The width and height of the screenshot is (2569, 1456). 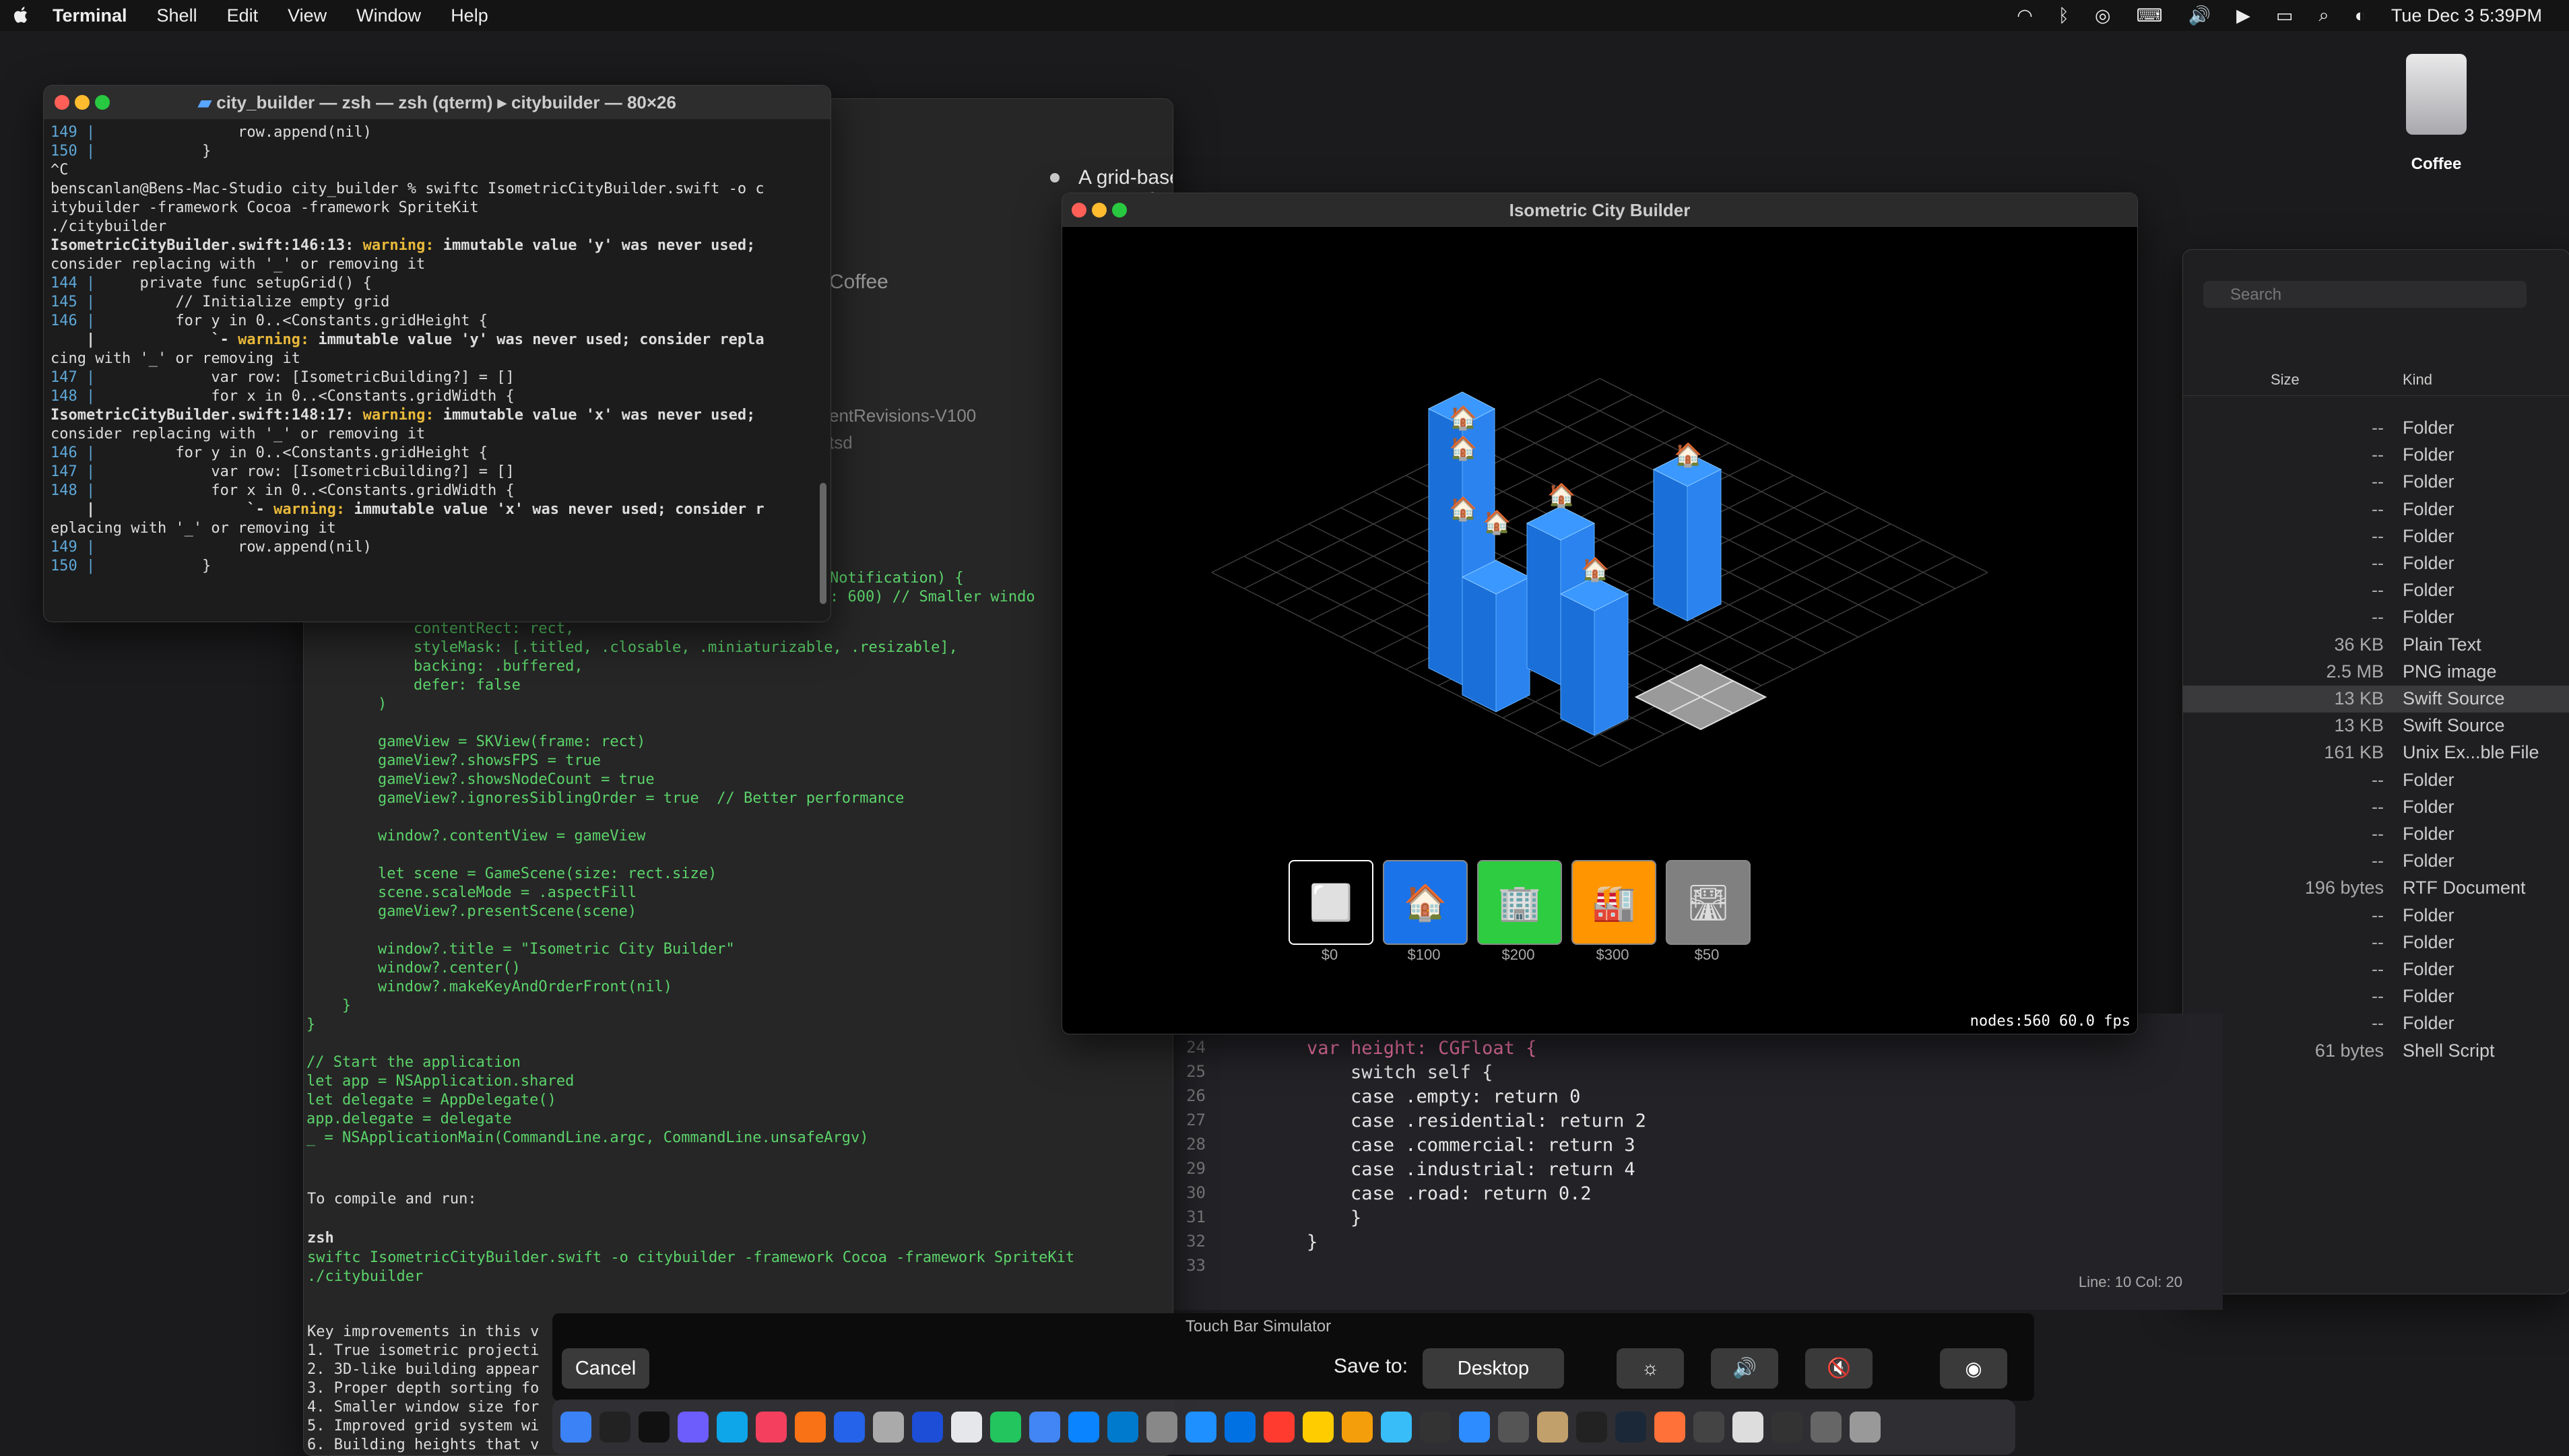 I want to click on code-line: }, so click(x=1334, y=1220).